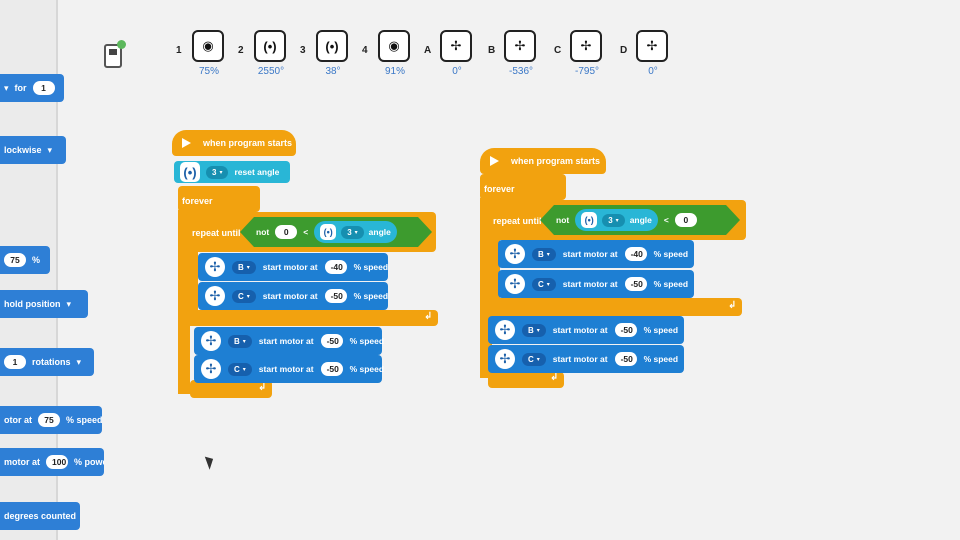 The image size is (960, 540). Describe the element at coordinates (520, 71) in the screenshot. I see `port-value: -536°` at that location.